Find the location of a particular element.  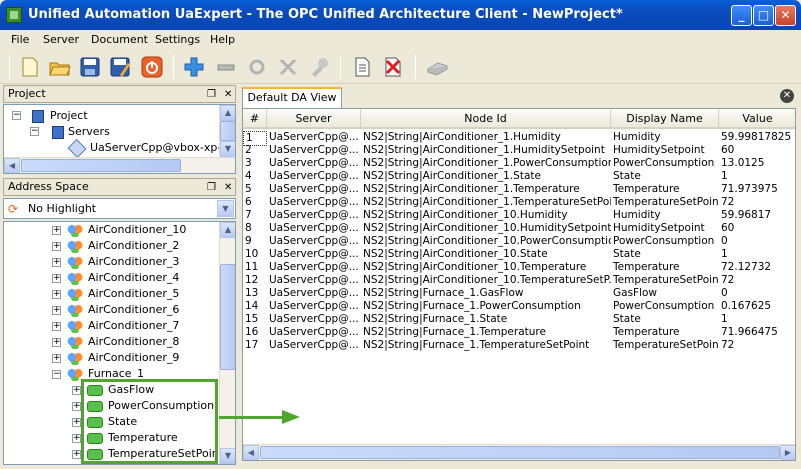

close-view-icon: ✕ is located at coordinates (787, 96).